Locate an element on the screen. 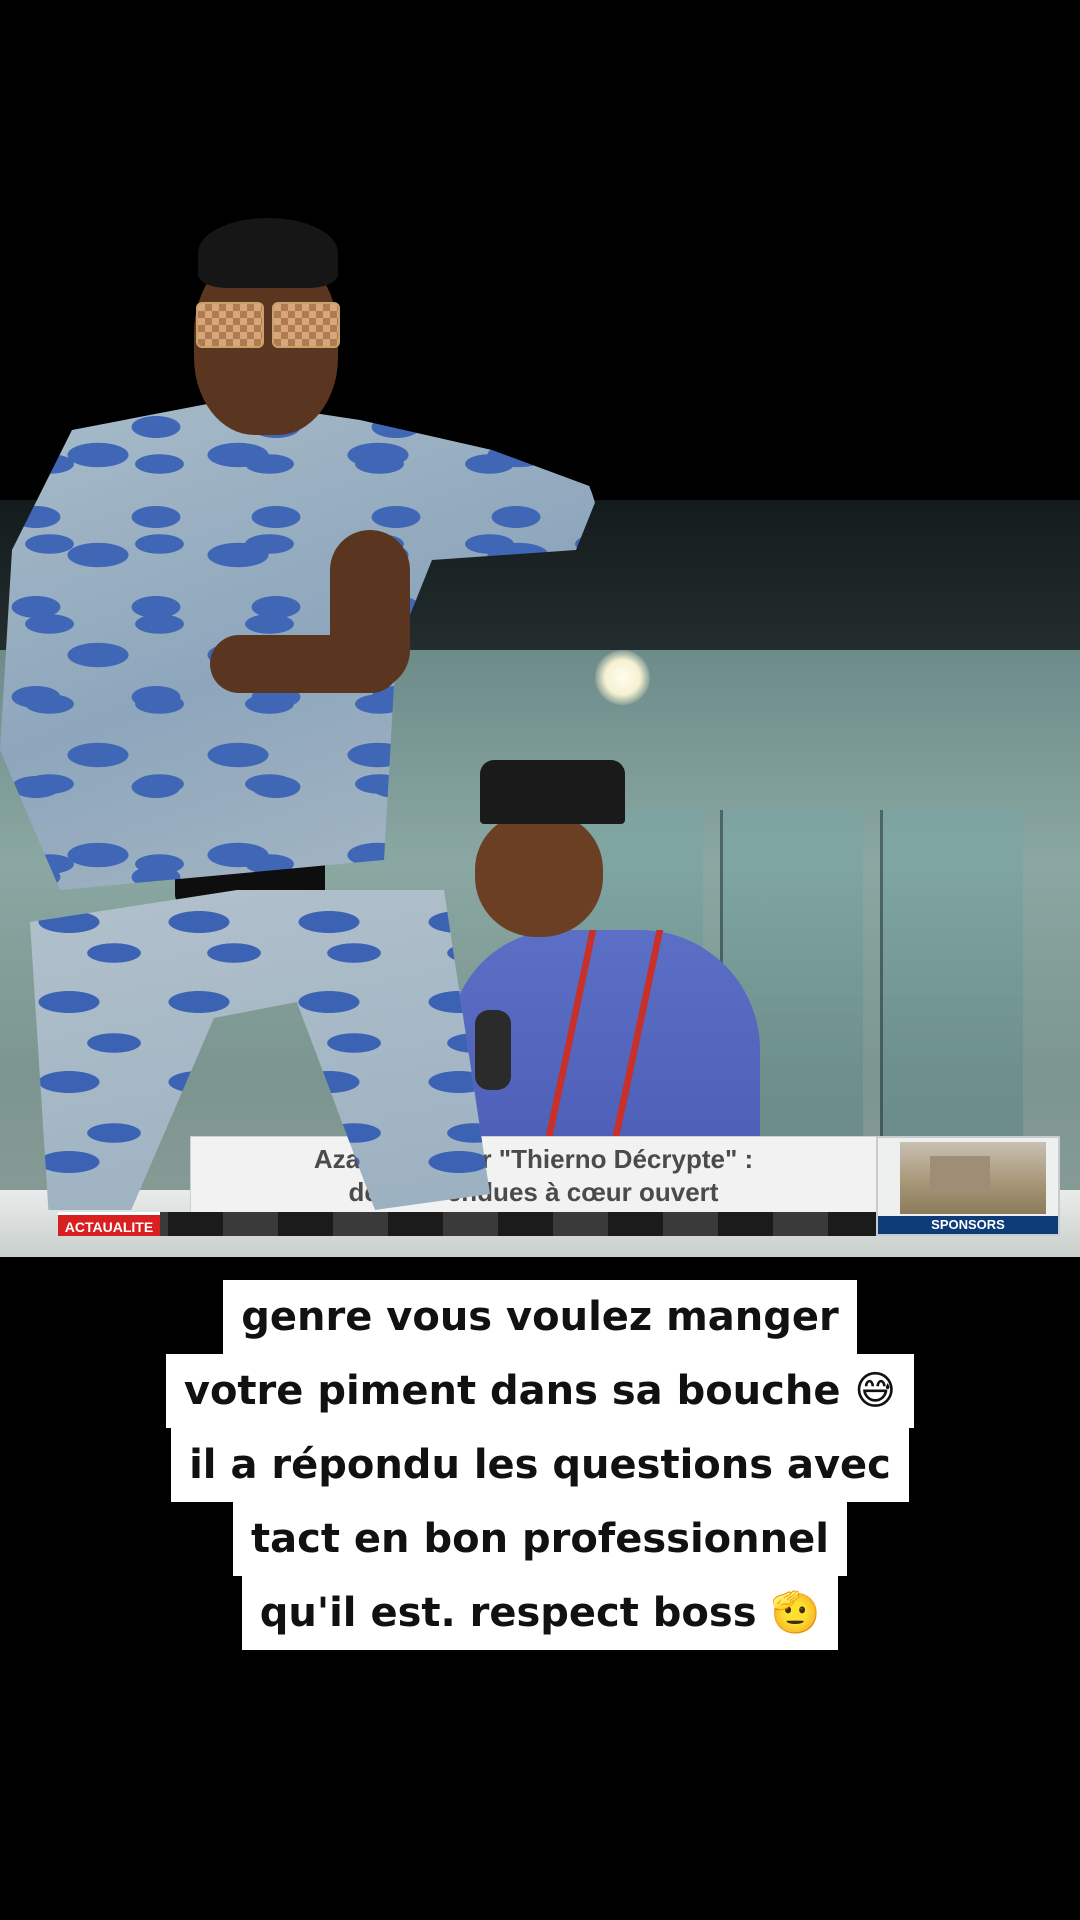 The width and height of the screenshot is (1080, 1920). ticker-bar is located at coordinates (468, 1224).